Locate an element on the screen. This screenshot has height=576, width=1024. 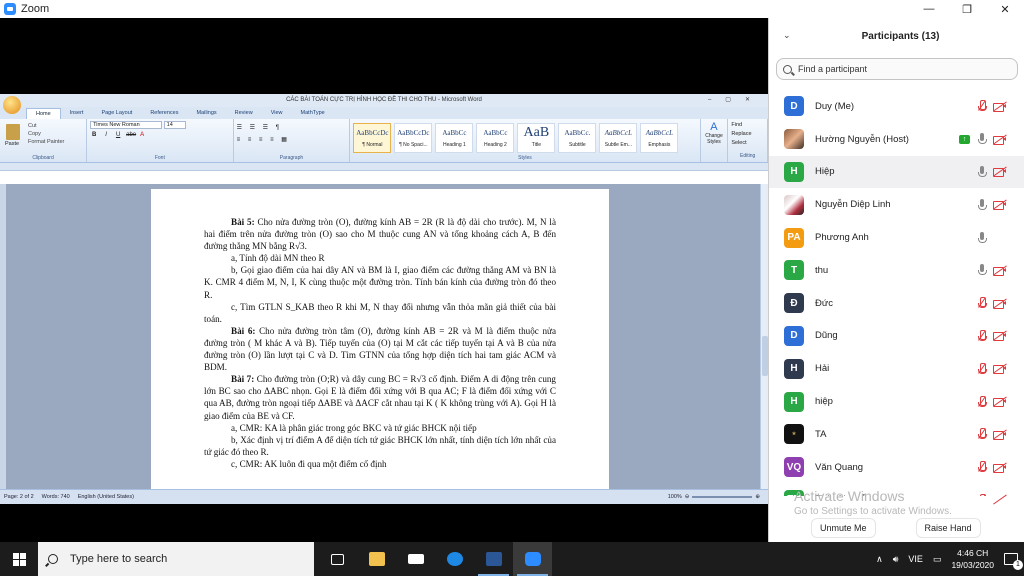
file-explorer-button is located at coordinates (376, 559).